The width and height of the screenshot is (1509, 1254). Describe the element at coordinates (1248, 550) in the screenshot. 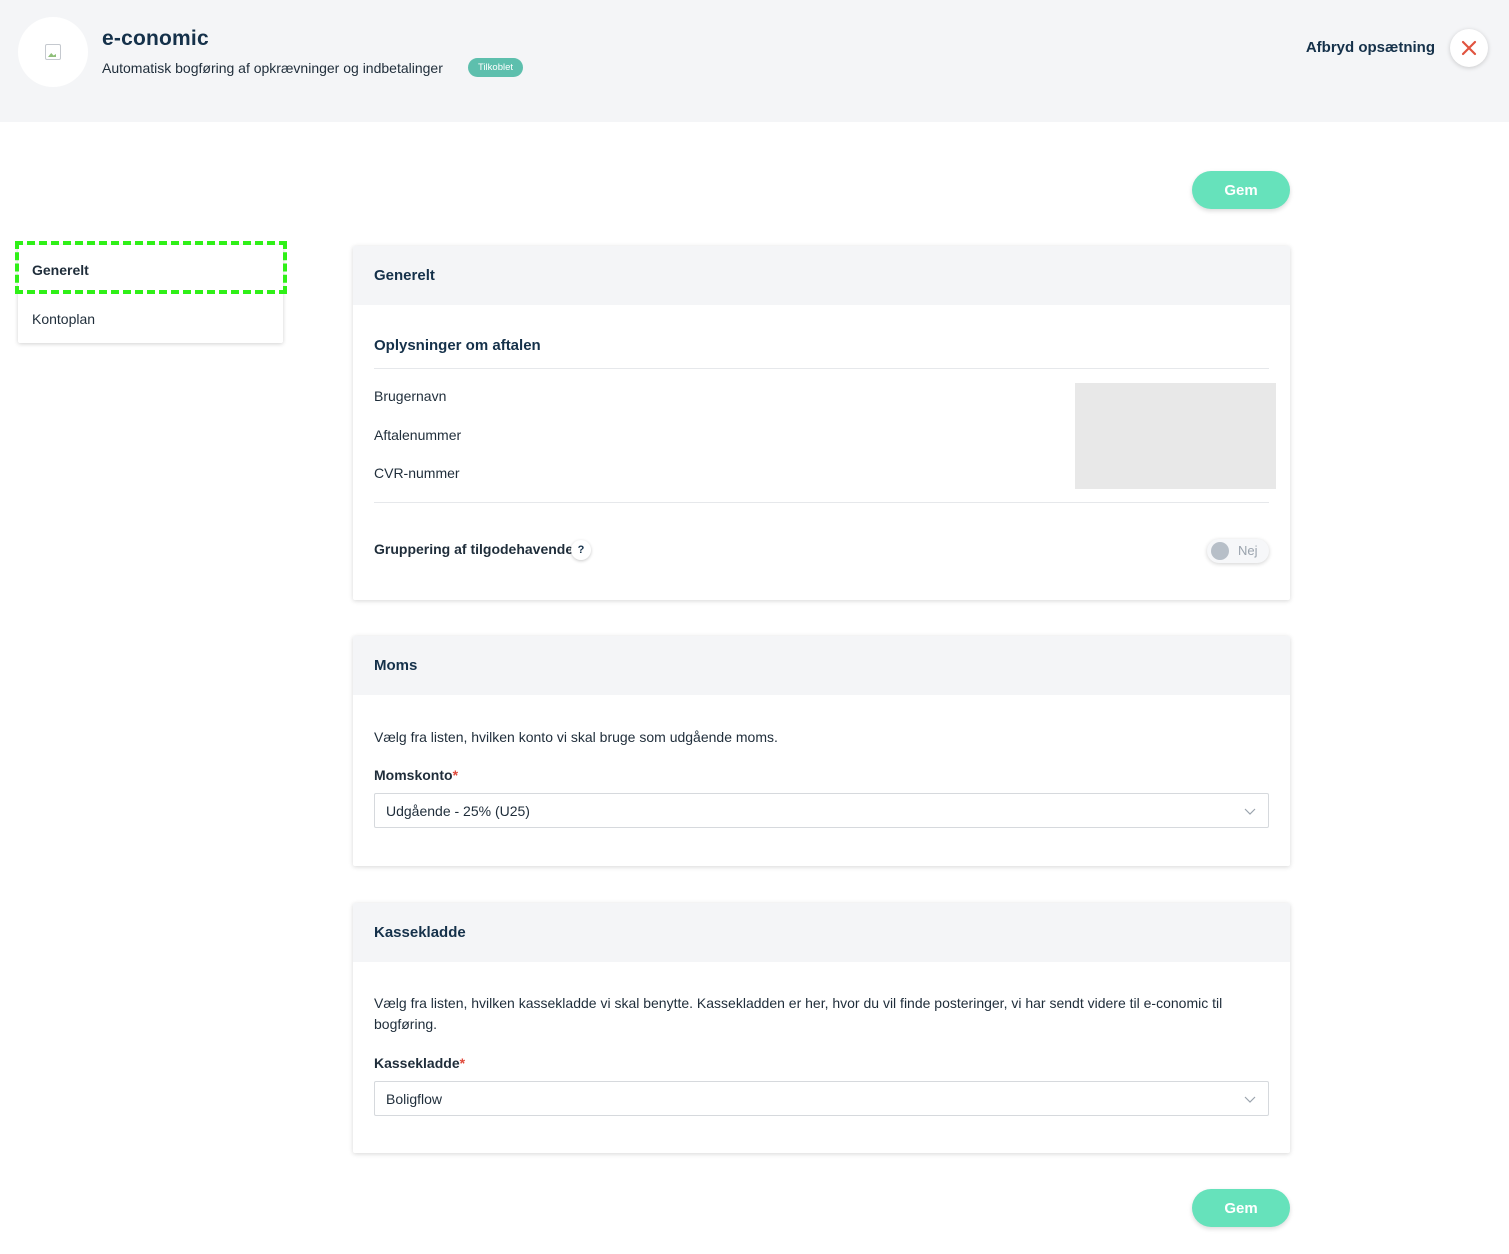

I see `toggle-value: Nej` at that location.